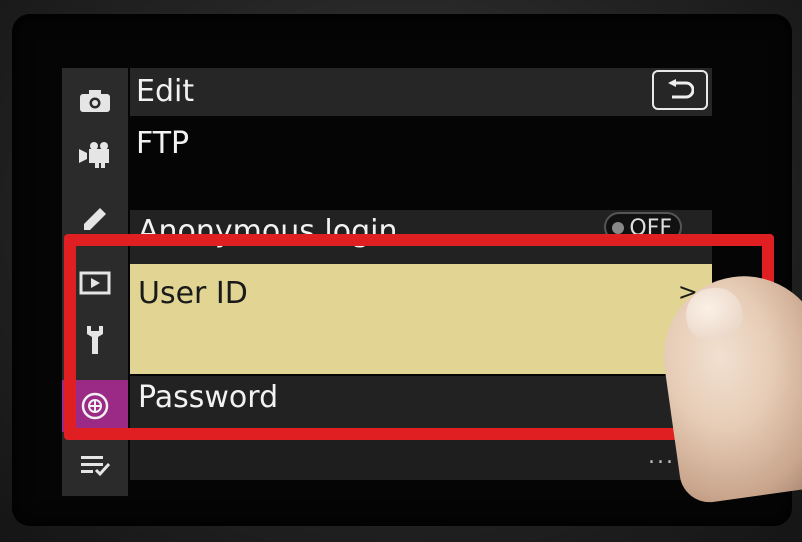 This screenshot has height=542, width=802. I want to click on camera-icon, so click(95, 101).